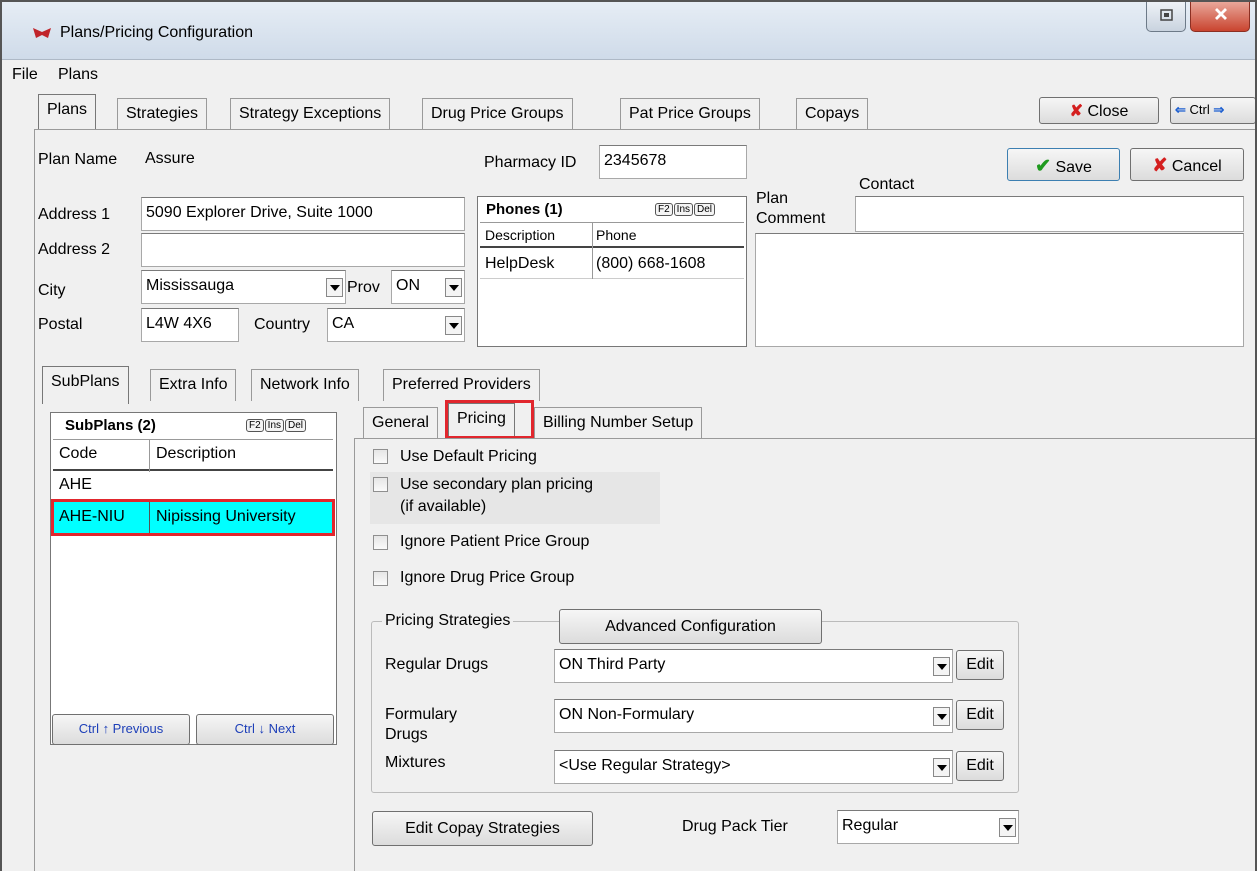  I want to click on contact-field, so click(1049, 214).